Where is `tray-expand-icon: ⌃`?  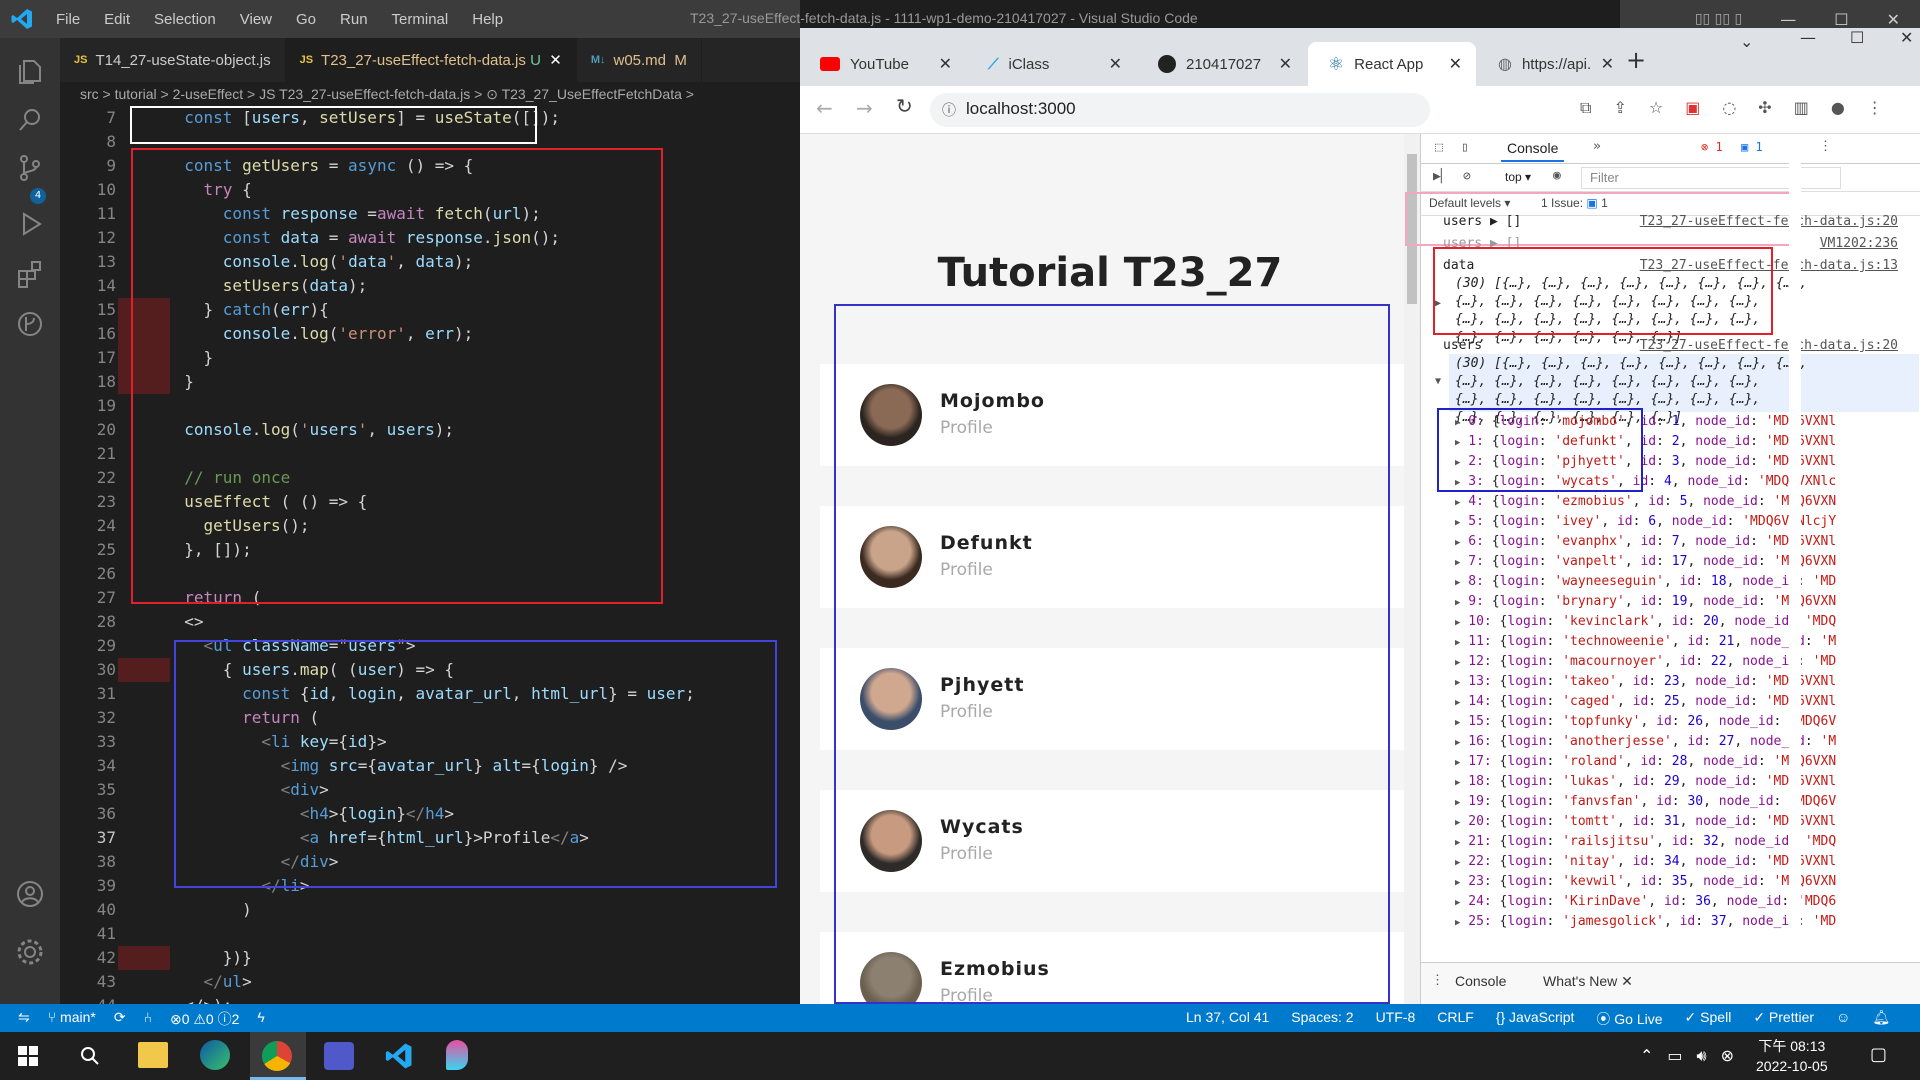
tray-expand-icon: ⌃ is located at coordinates (1646, 1056).